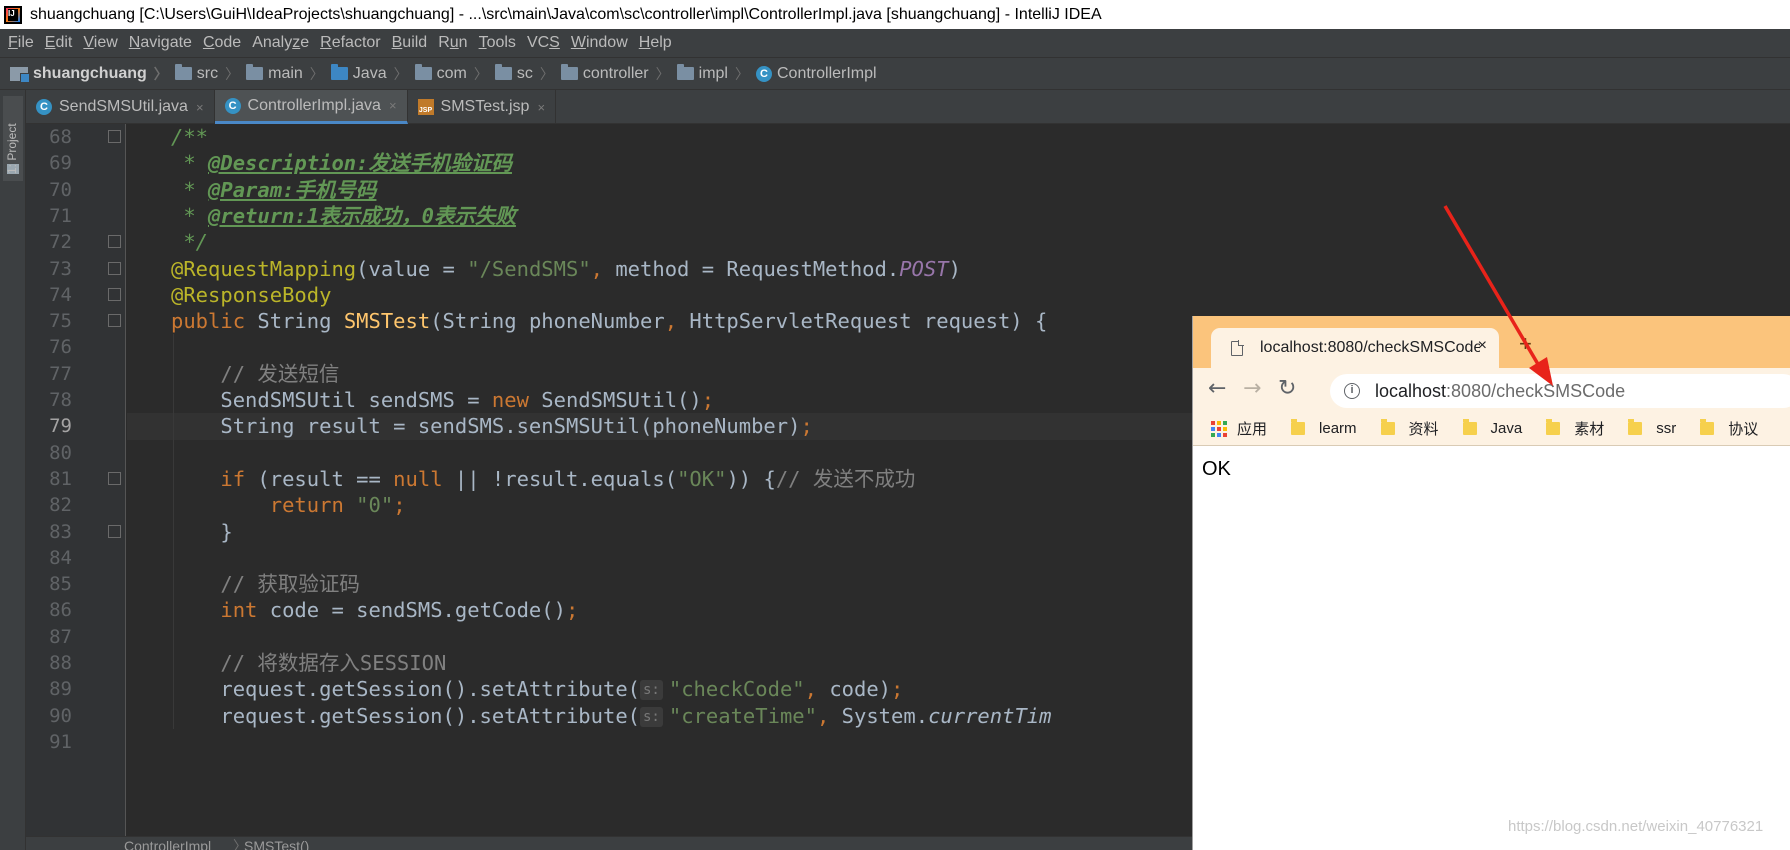  I want to click on reload-icon: ↻, so click(1287, 389).